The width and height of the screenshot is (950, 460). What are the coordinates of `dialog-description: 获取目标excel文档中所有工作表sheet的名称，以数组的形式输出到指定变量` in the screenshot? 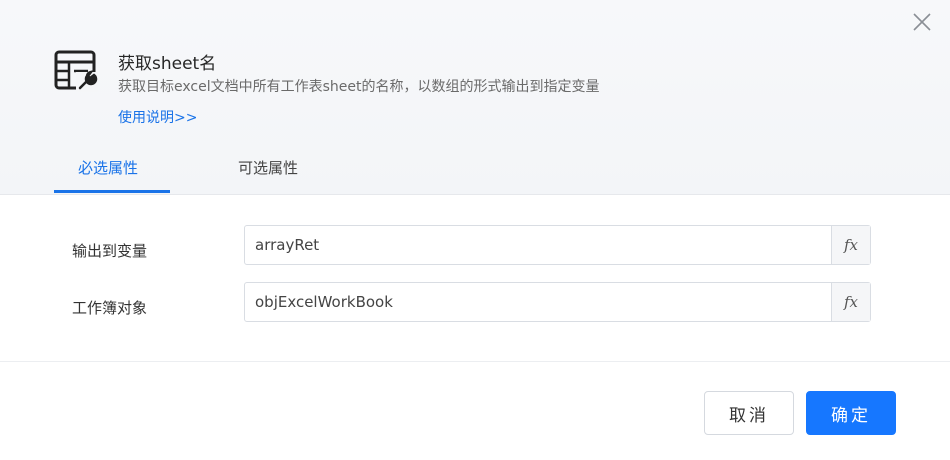 It's located at (359, 87).